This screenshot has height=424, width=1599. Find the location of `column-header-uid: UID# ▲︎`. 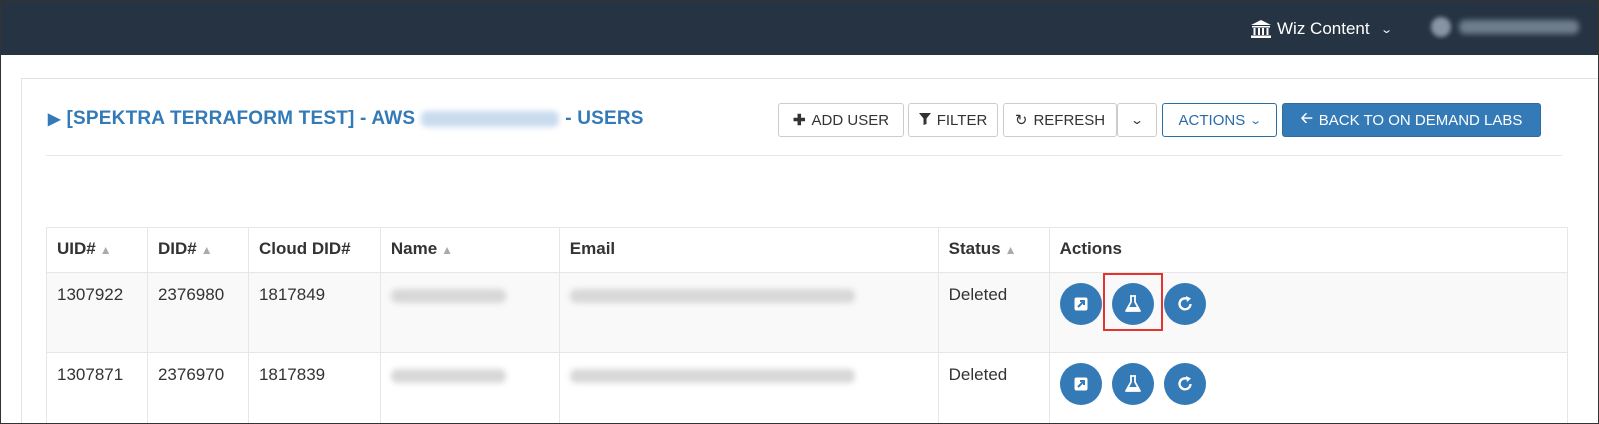

column-header-uid: UID# ▲︎ is located at coordinates (97, 250).